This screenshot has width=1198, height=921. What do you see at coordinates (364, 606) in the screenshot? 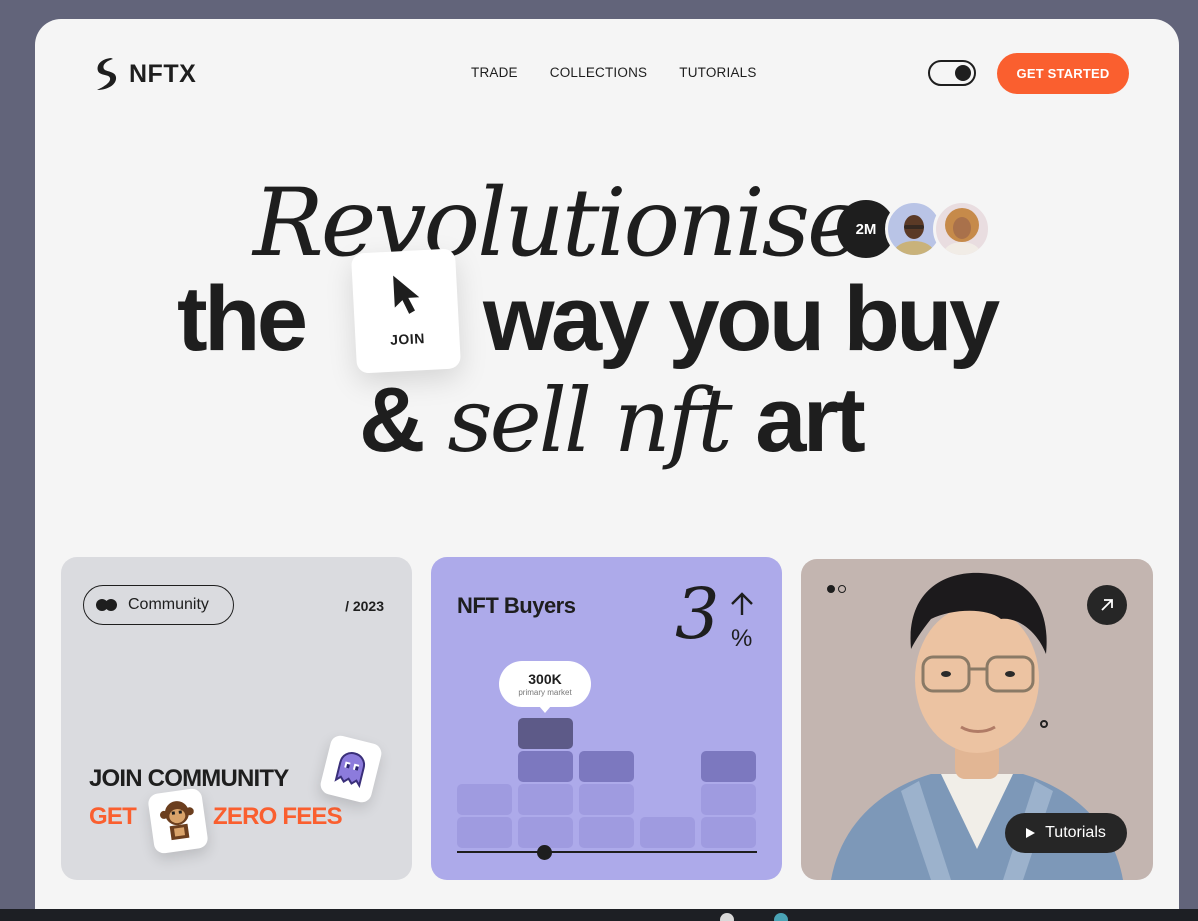
I see `community-year: / 2023` at bounding box center [364, 606].